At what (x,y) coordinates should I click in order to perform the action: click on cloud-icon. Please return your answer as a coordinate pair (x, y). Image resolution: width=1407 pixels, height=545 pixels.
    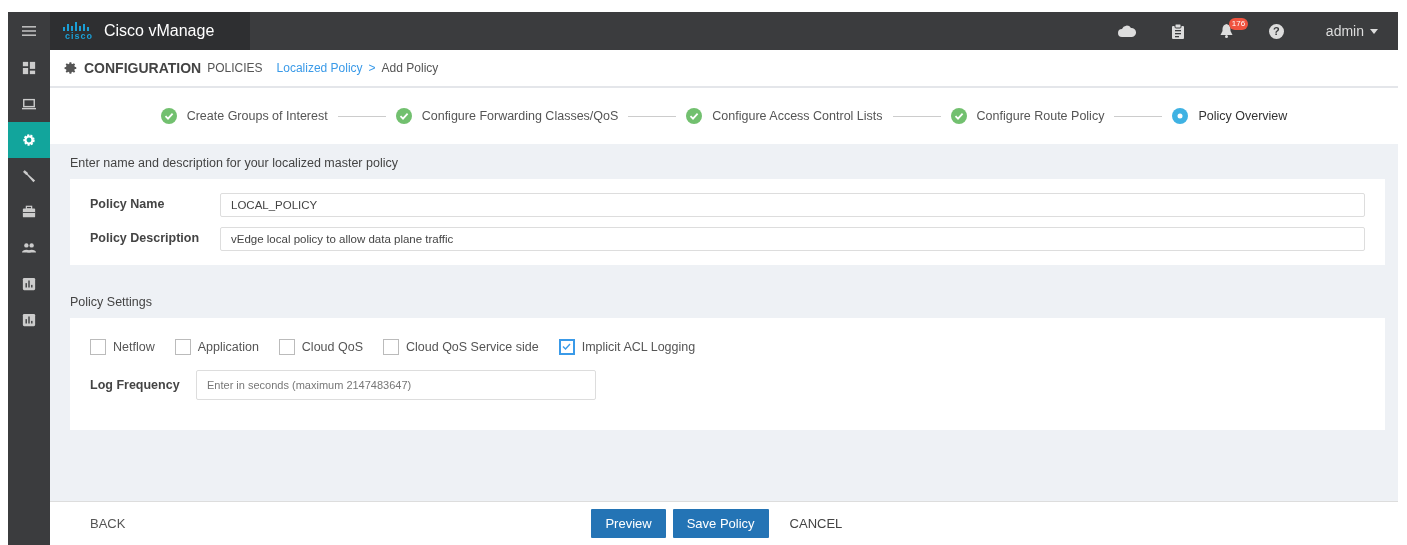
    Looking at the image, I should click on (1126, 31).